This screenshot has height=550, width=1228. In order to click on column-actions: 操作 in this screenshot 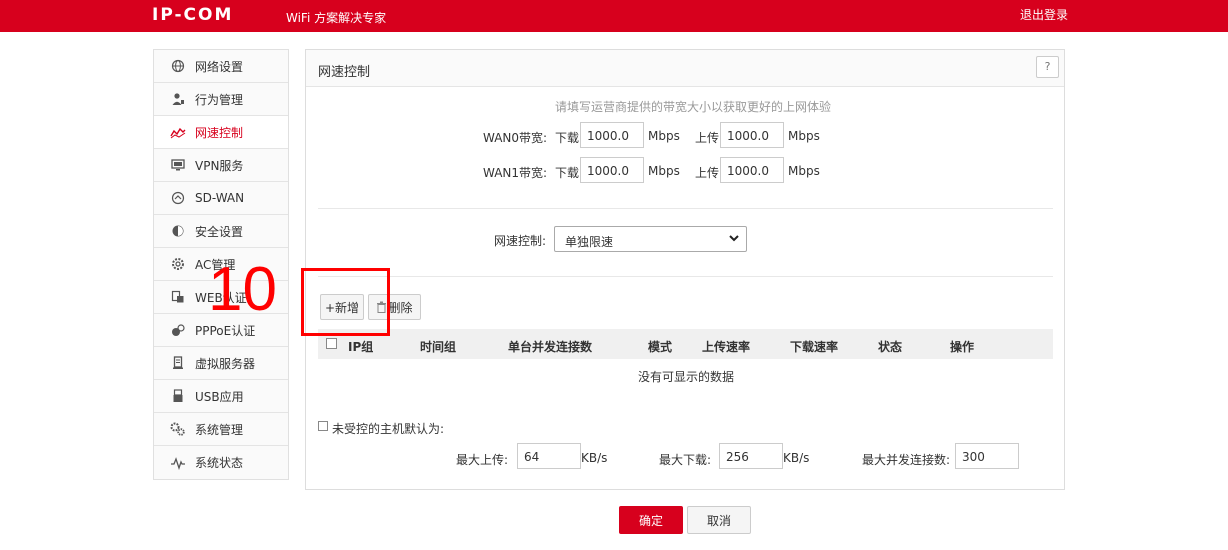, I will do `click(962, 347)`.